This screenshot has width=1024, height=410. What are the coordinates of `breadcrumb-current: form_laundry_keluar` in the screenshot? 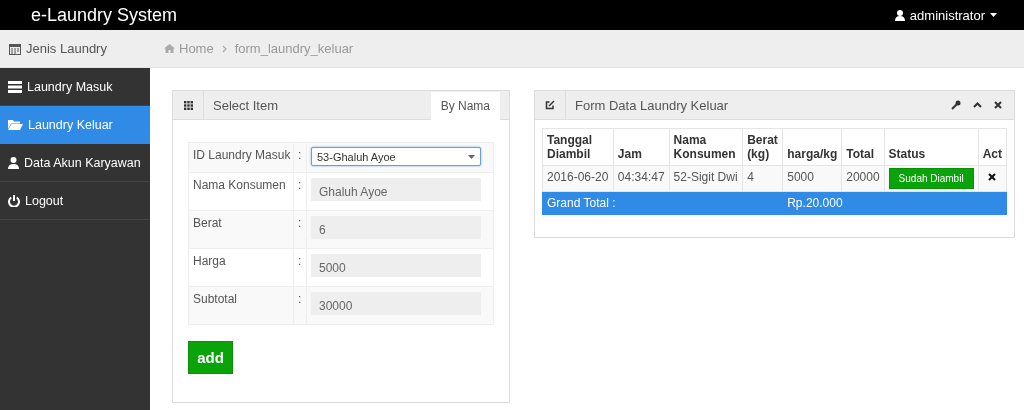 It's located at (294, 48).